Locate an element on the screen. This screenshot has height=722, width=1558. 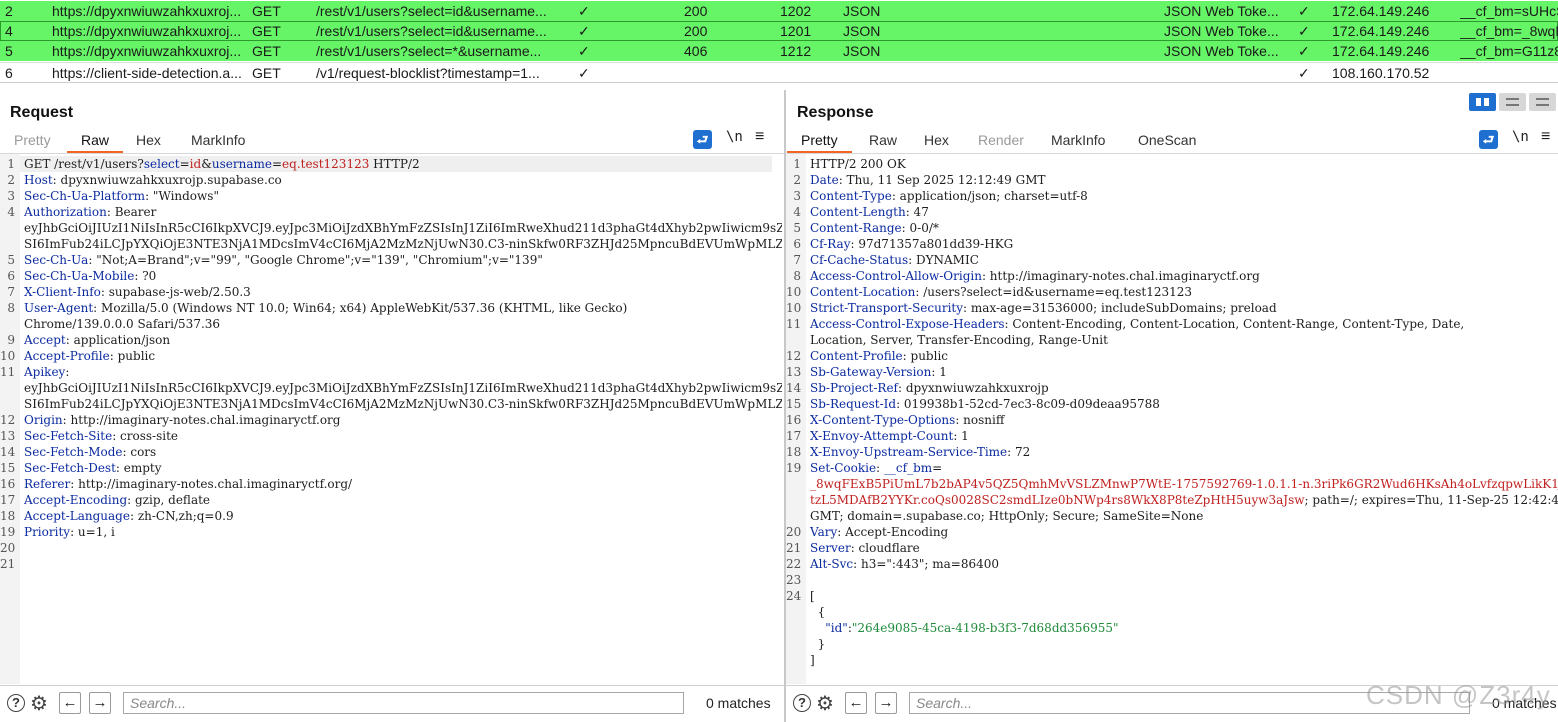
tab-render: Render is located at coordinates (1001, 140).